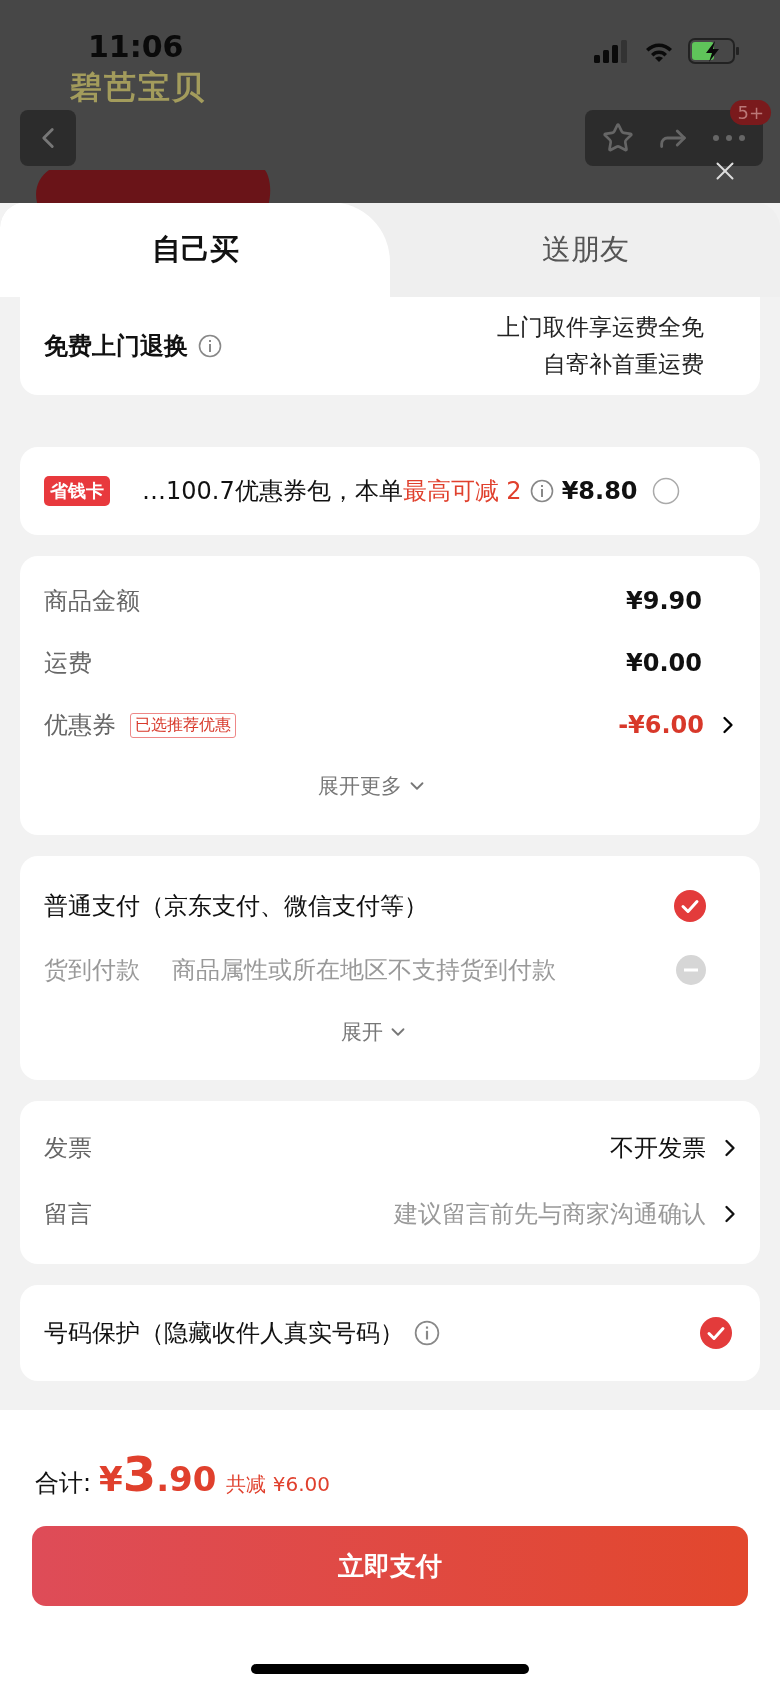  What do you see at coordinates (278, 1484) in the screenshot?
I see `saved-amount: 共减 ¥6.00` at bounding box center [278, 1484].